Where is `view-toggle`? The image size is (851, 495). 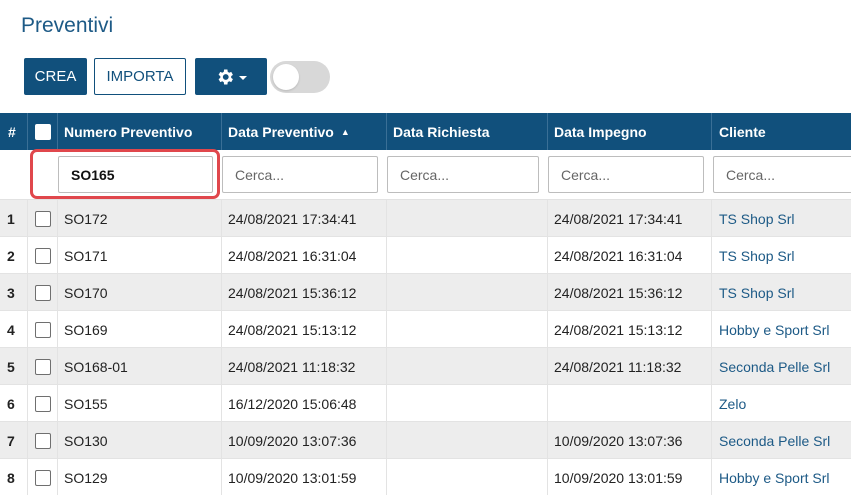
view-toggle is located at coordinates (300, 76).